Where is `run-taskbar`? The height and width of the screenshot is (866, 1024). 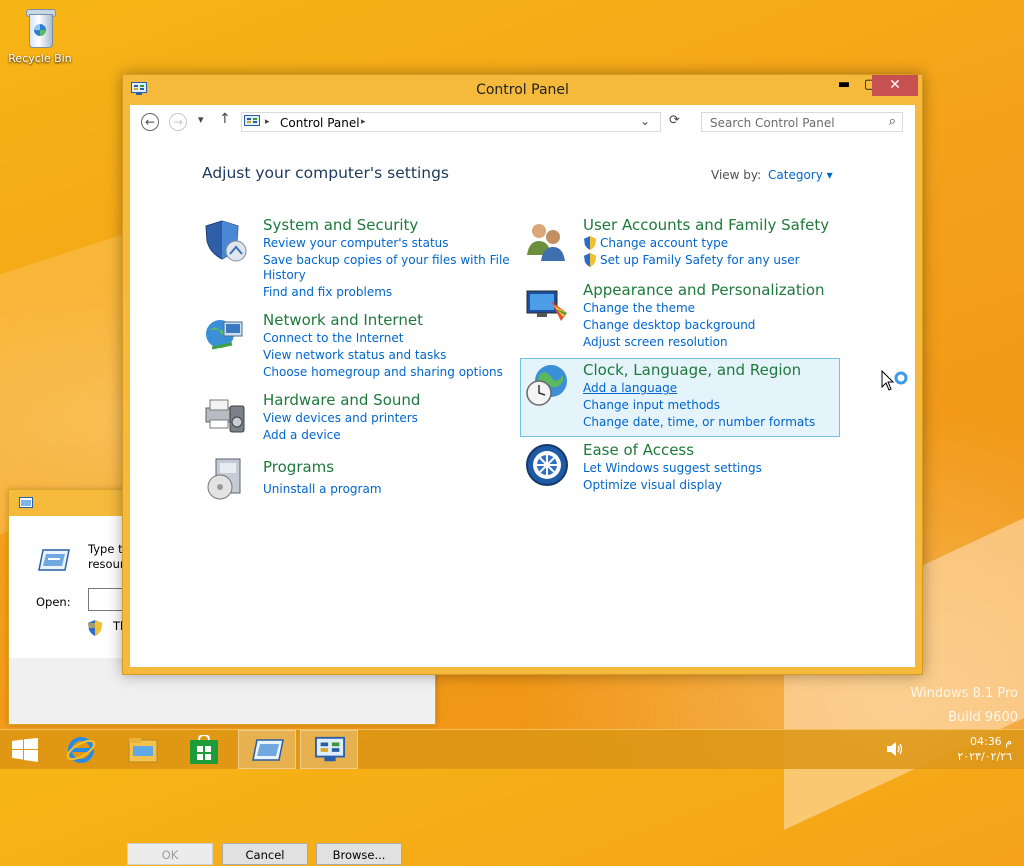
run-taskbar is located at coordinates (267, 749).